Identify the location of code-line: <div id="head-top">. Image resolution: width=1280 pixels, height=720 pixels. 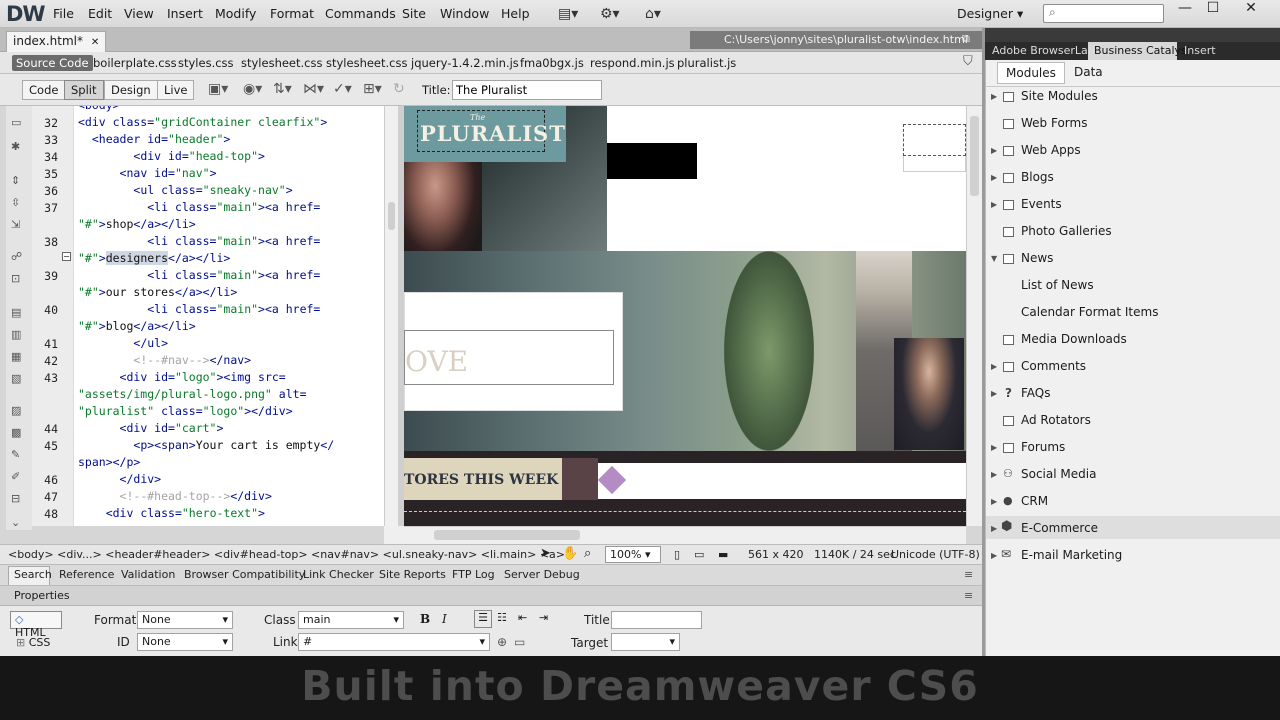
(171, 156).